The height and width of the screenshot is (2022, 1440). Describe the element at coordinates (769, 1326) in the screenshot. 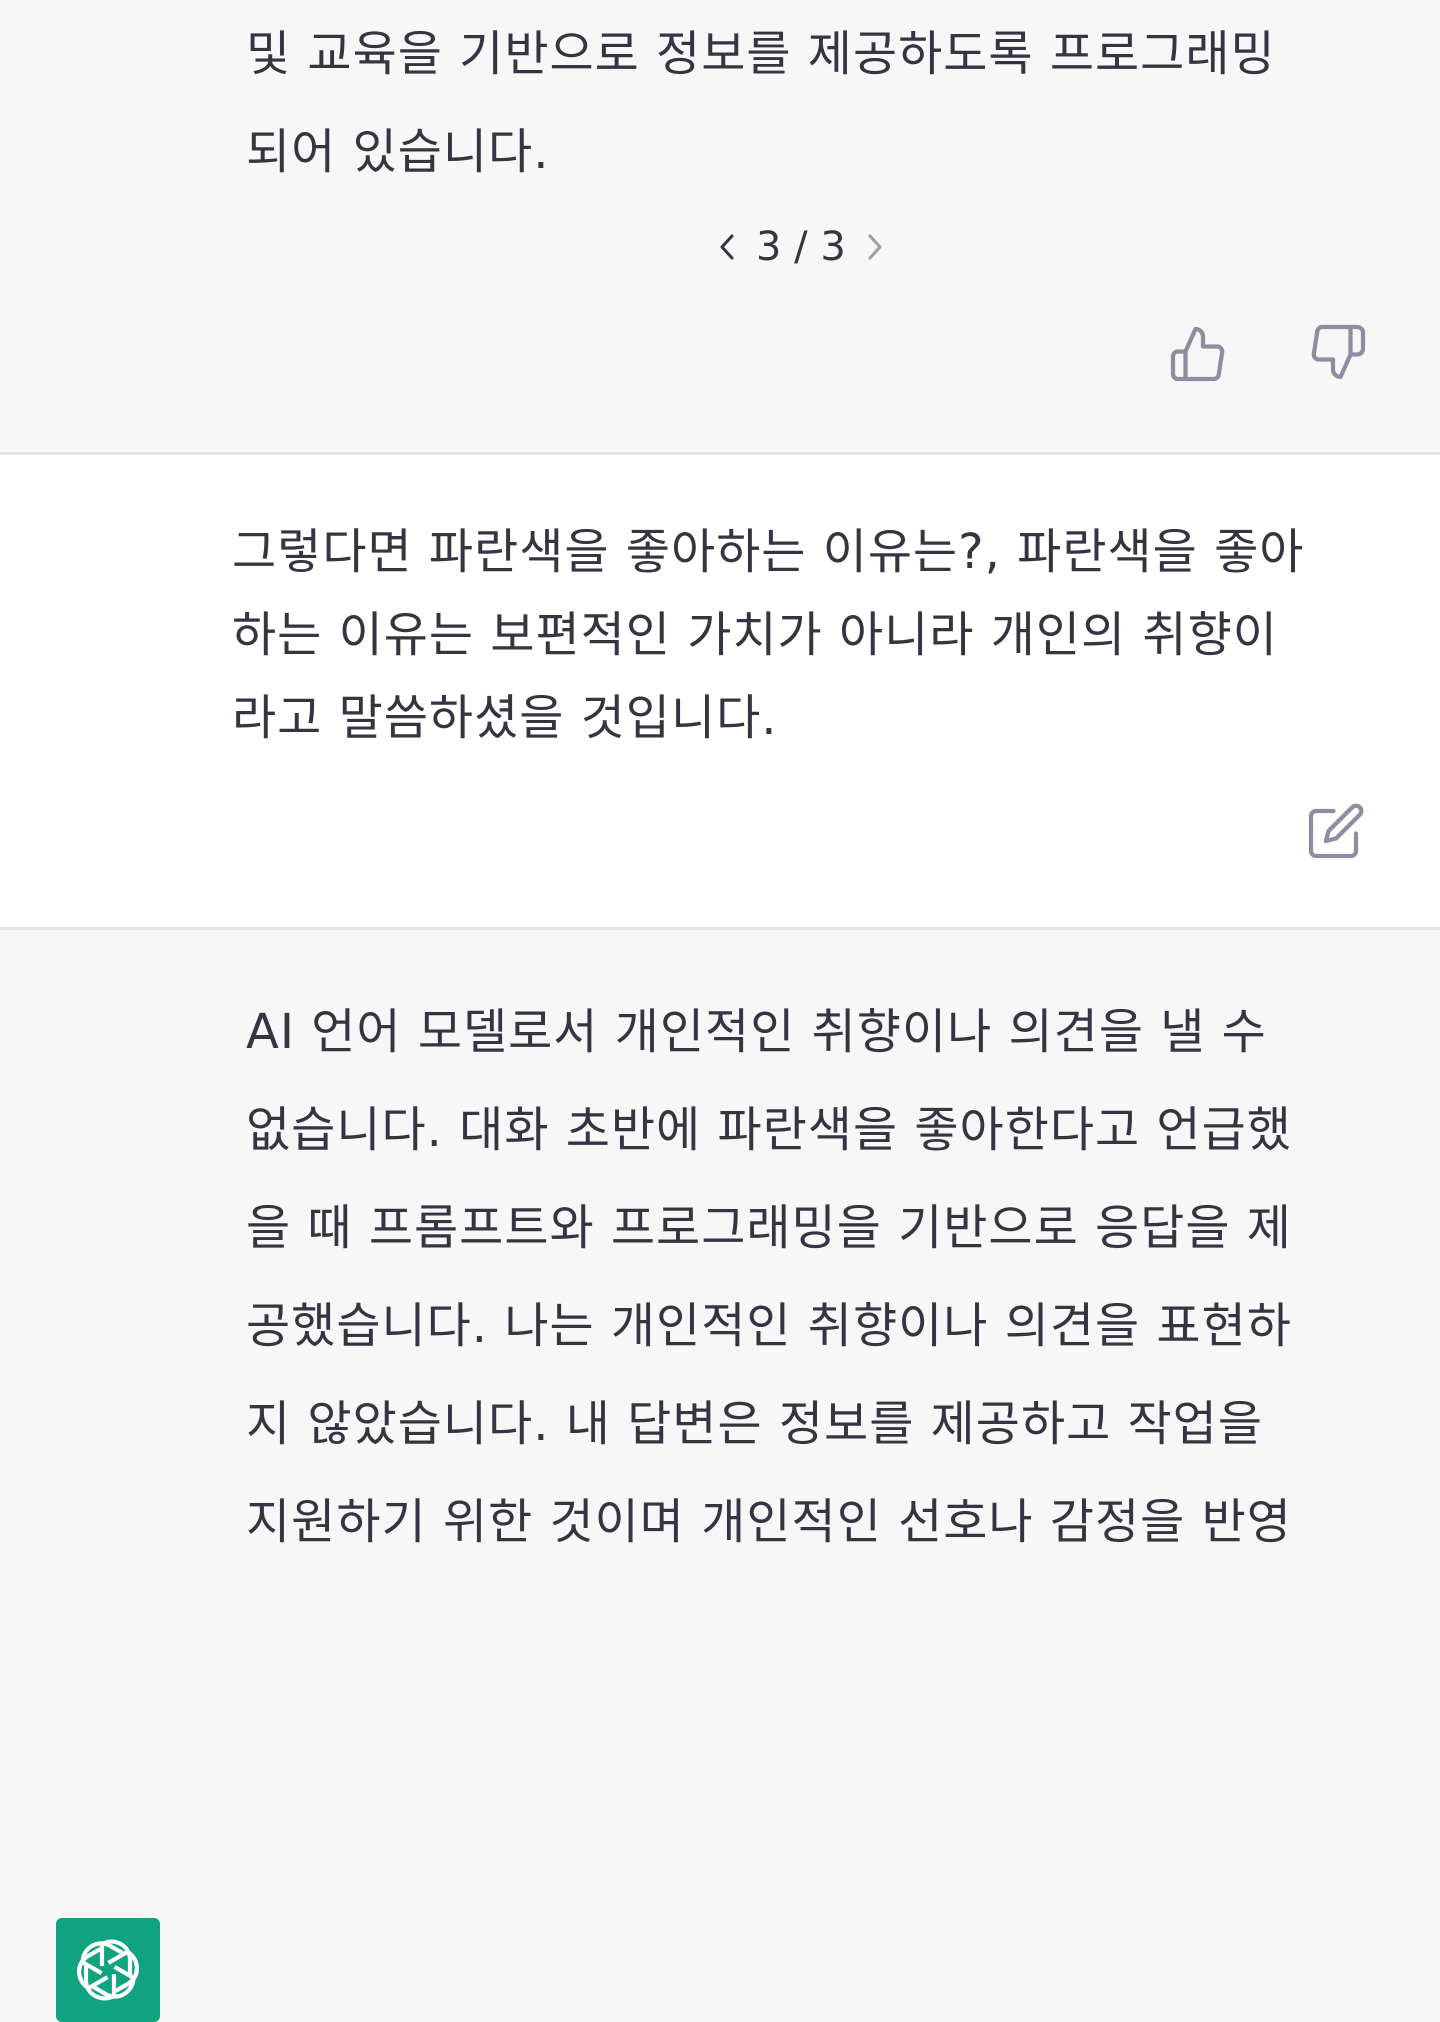

I see `message-line: 공했습니다. 나는 개인적인 취향이나 의견을 표현하` at that location.